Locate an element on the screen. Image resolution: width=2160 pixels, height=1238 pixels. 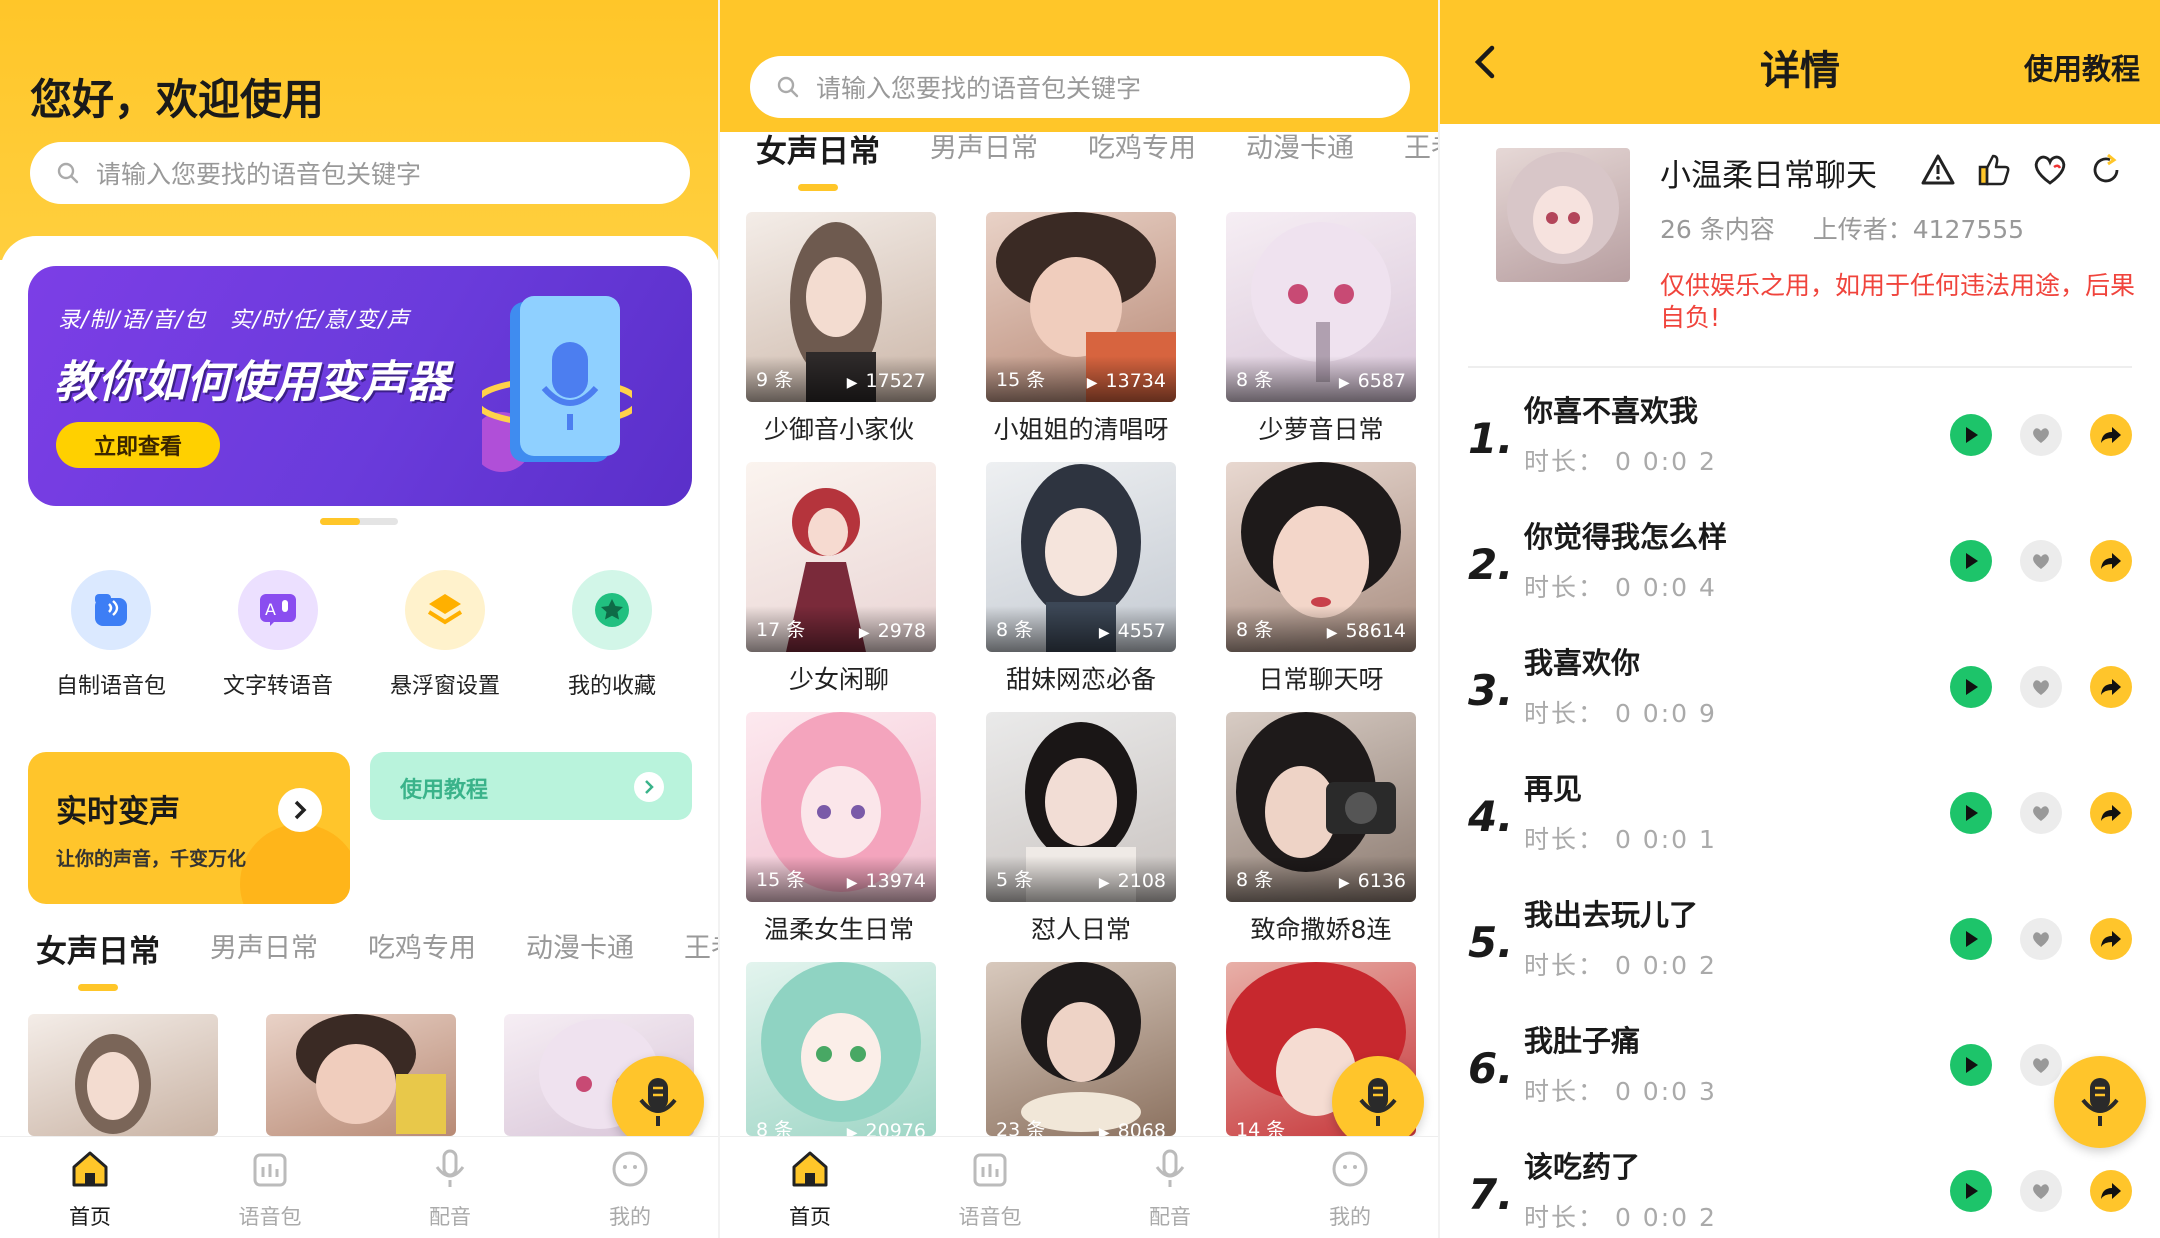
item-count: 8 条 is located at coordinates (1015, 630).